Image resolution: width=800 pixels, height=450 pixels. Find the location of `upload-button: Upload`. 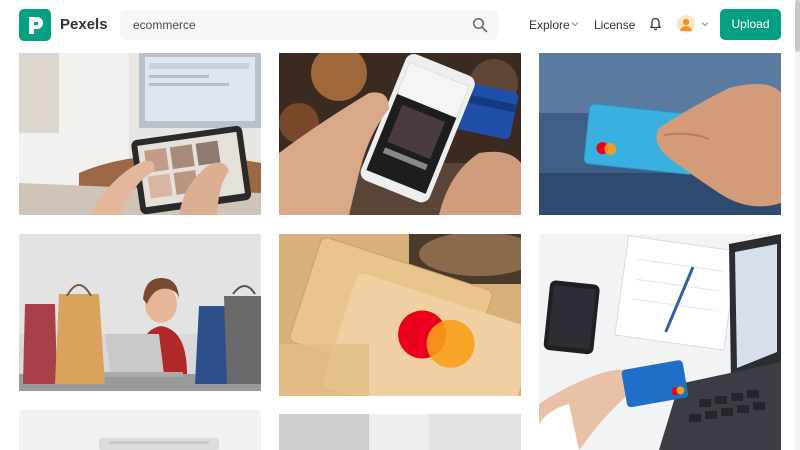

upload-button: Upload is located at coordinates (750, 24).